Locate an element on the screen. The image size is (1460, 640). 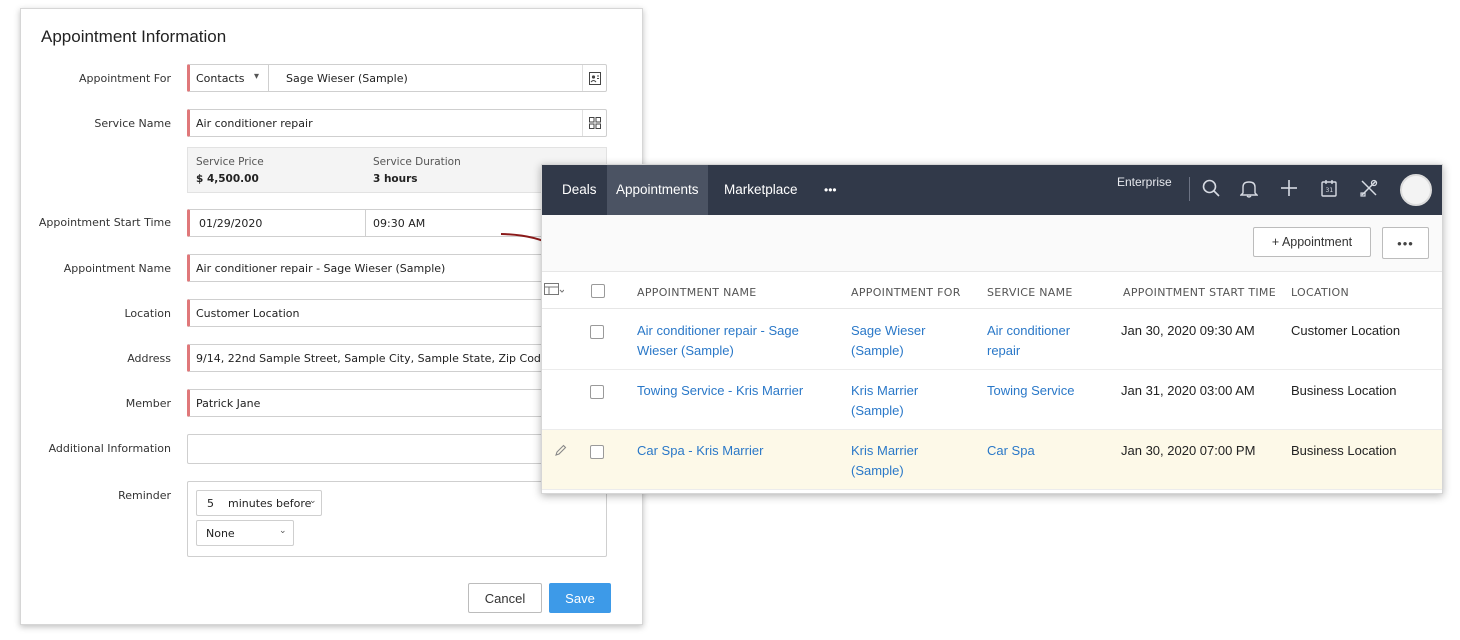
column-settings-icon is located at coordinates (554, 292).